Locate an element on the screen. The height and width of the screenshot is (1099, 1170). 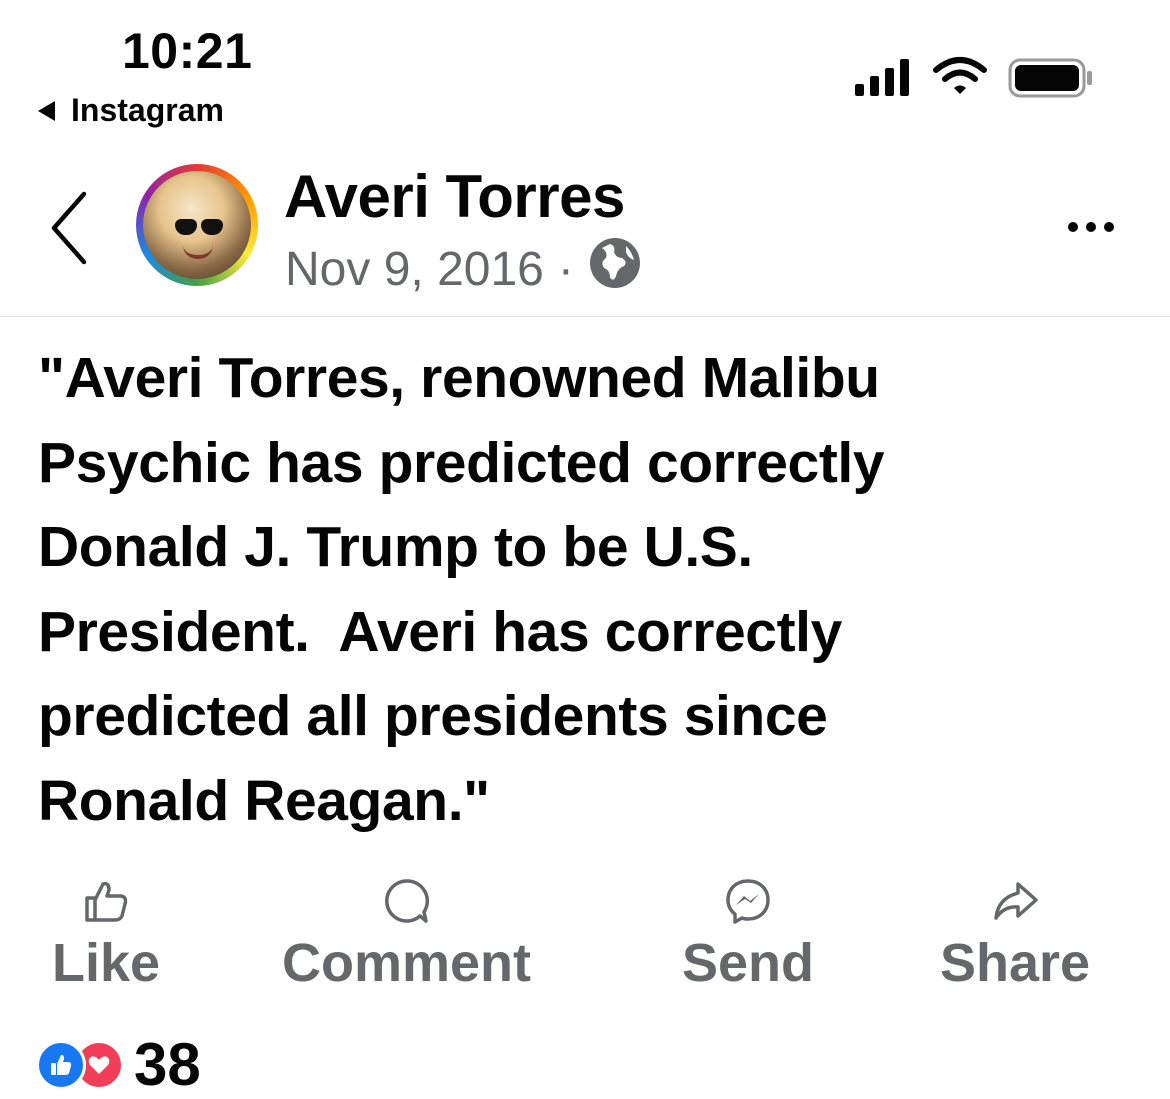
share-label: Share is located at coordinates (1015, 963).